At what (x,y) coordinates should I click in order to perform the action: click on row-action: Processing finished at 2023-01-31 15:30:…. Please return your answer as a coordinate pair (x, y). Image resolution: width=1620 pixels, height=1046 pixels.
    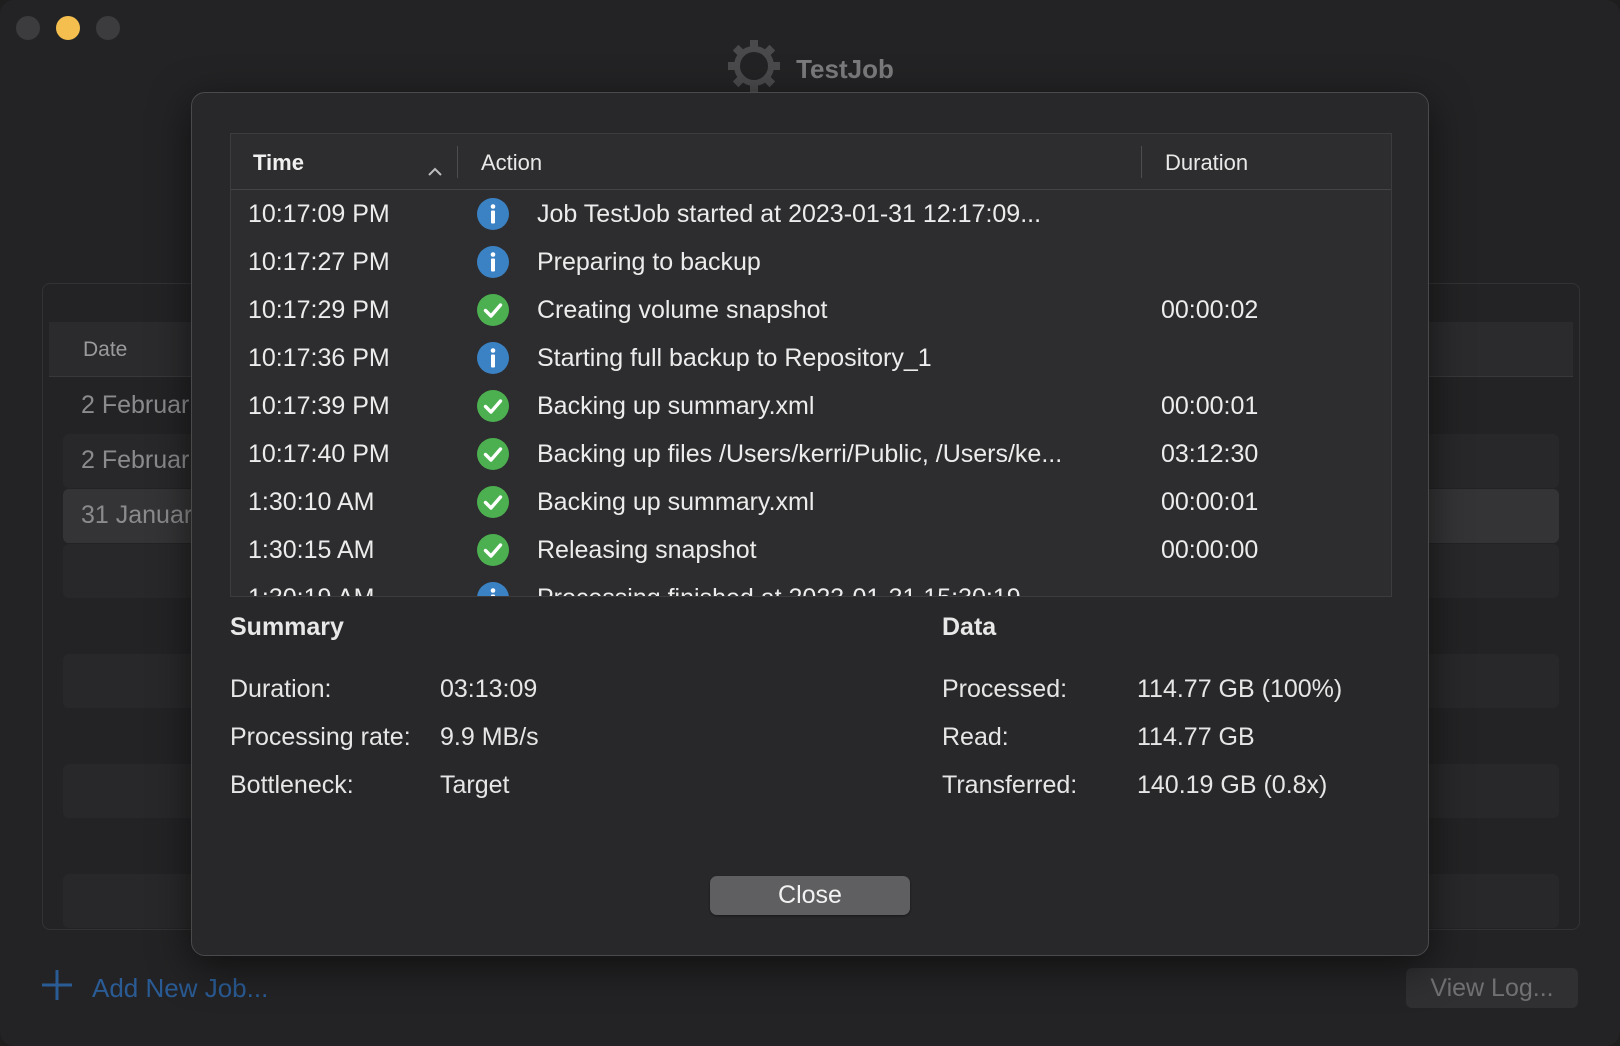
    Looking at the image, I should click on (792, 590).